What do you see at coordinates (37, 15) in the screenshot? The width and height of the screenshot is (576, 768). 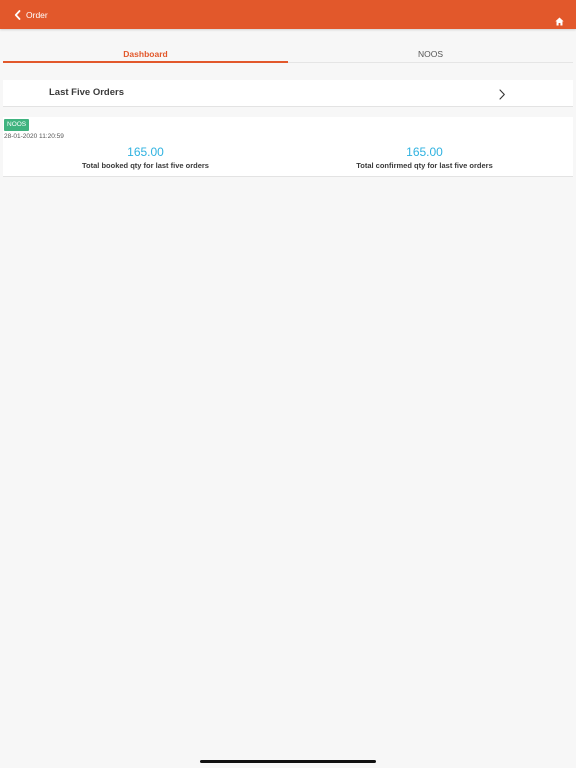 I see `back-label: Order` at bounding box center [37, 15].